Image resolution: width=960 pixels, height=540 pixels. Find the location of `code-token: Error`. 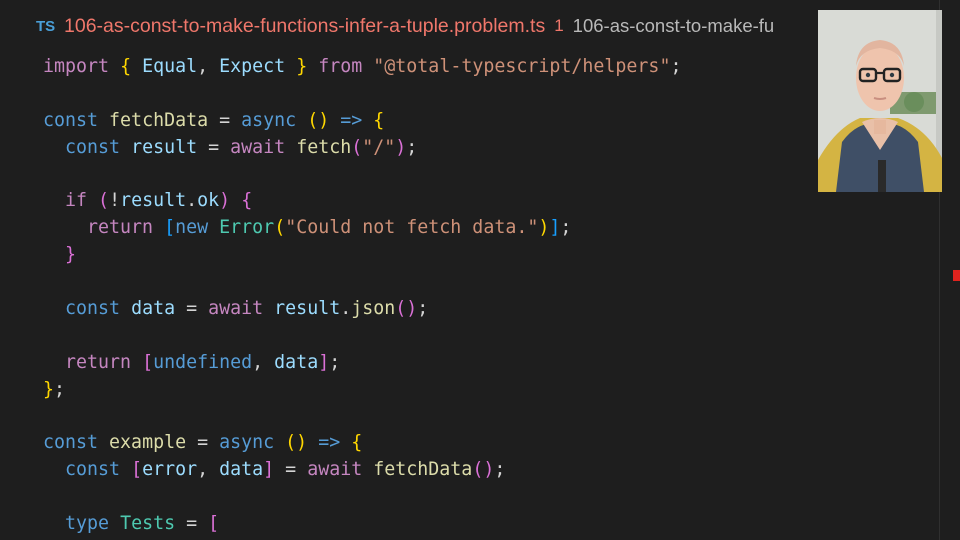

code-token: Error is located at coordinates (247, 228).